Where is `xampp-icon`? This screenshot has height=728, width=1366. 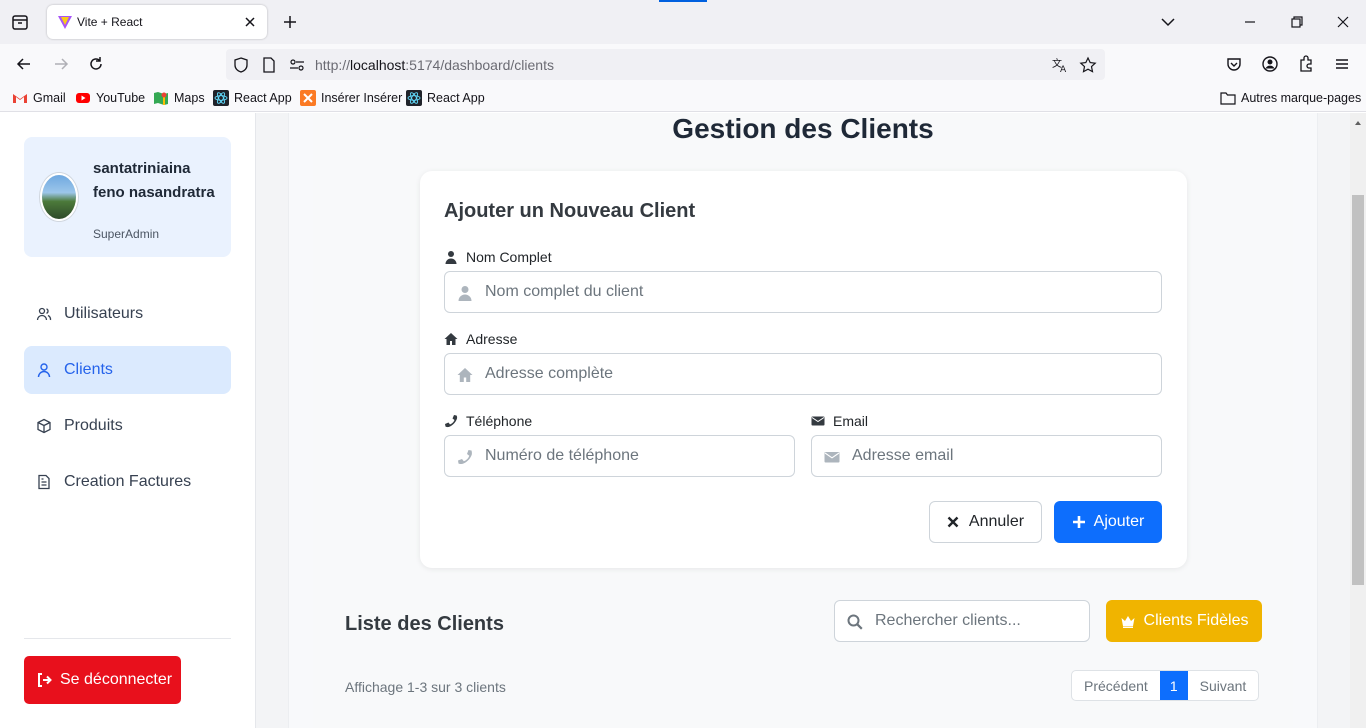
xampp-icon is located at coordinates (308, 98).